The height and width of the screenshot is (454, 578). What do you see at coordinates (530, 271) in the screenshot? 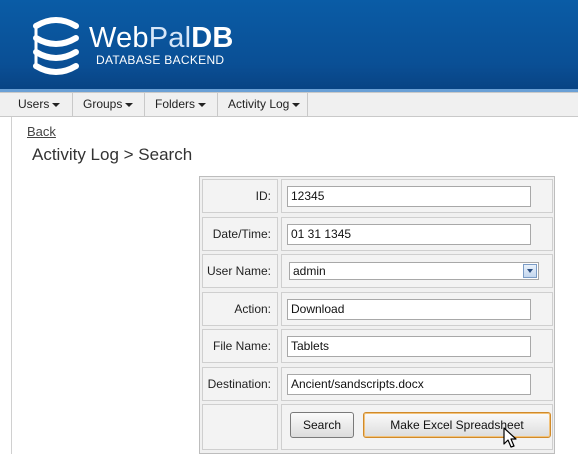
I see `dropdown-arrow-icon` at bounding box center [530, 271].